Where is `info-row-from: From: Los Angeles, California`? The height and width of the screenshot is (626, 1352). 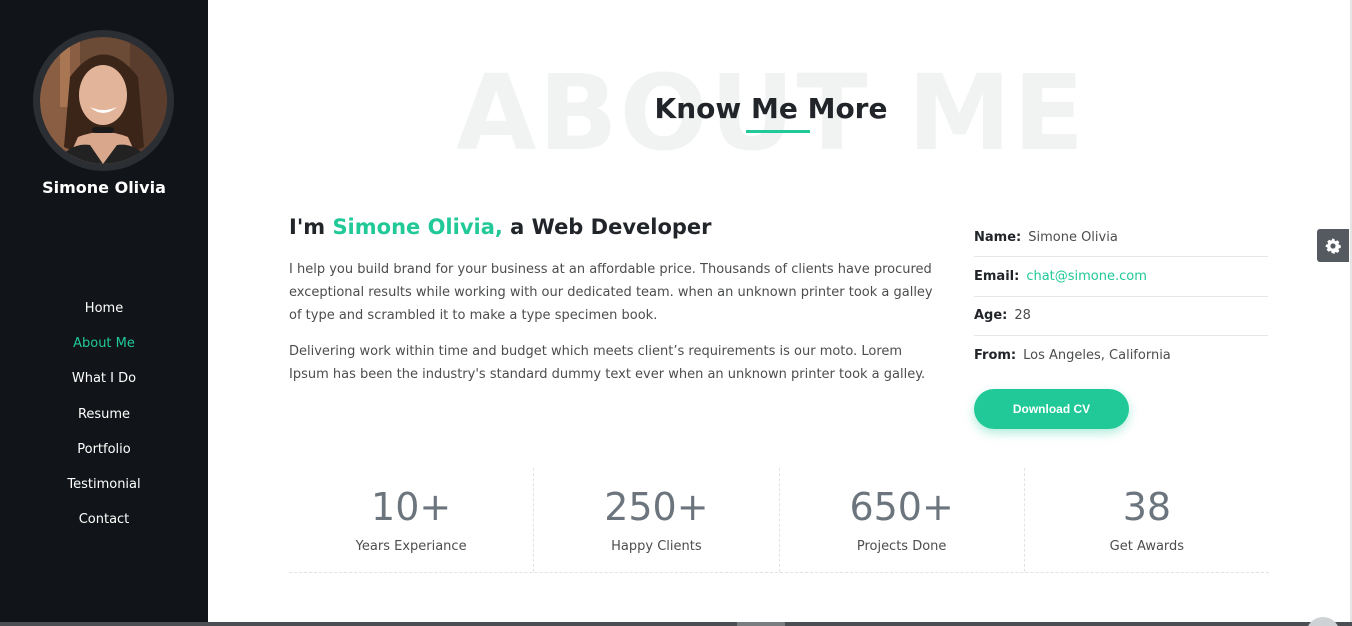
info-row-from: From: Los Angeles, California is located at coordinates (1121, 355).